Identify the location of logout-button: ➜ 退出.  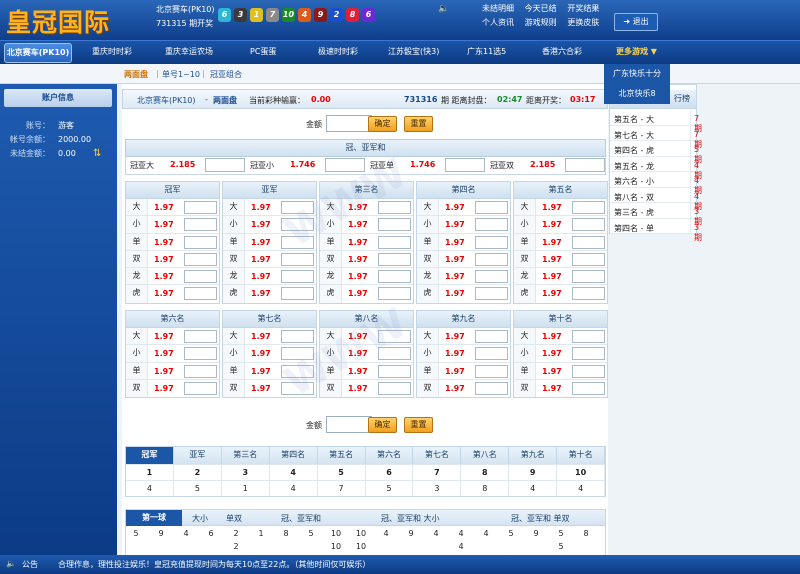
(636, 22).